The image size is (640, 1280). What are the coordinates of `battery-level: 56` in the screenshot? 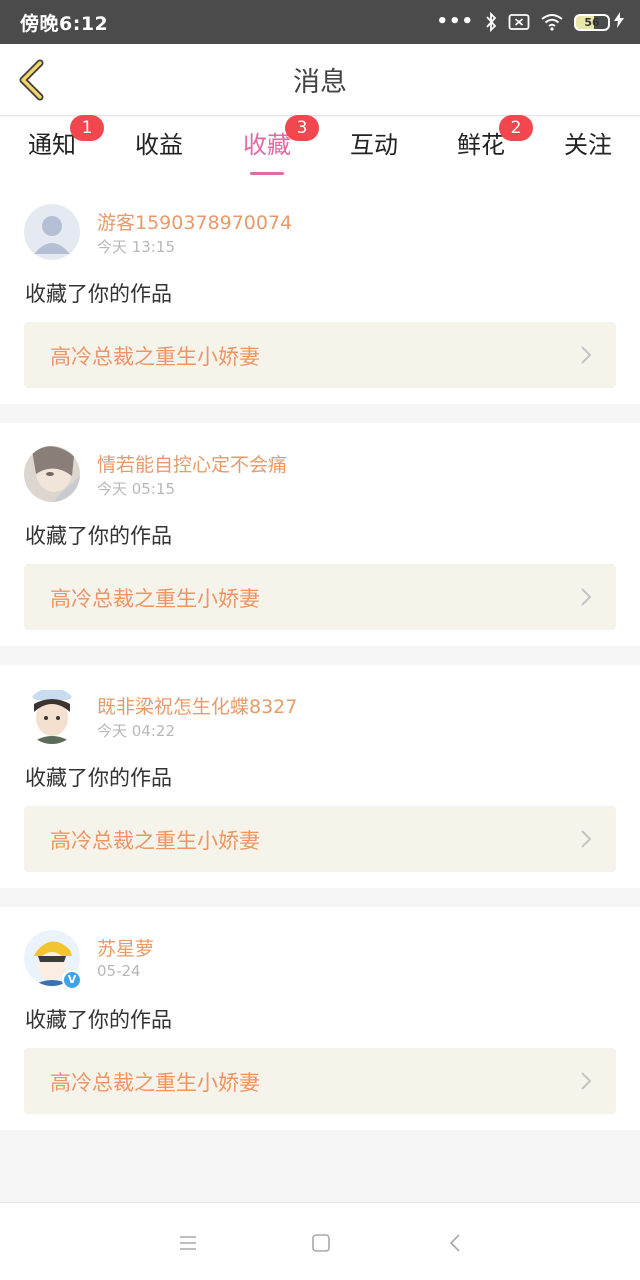 It's located at (592, 22).